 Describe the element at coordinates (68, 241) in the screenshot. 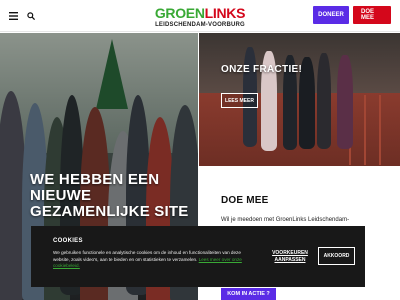

I see `cookie-title: COOKIES` at that location.